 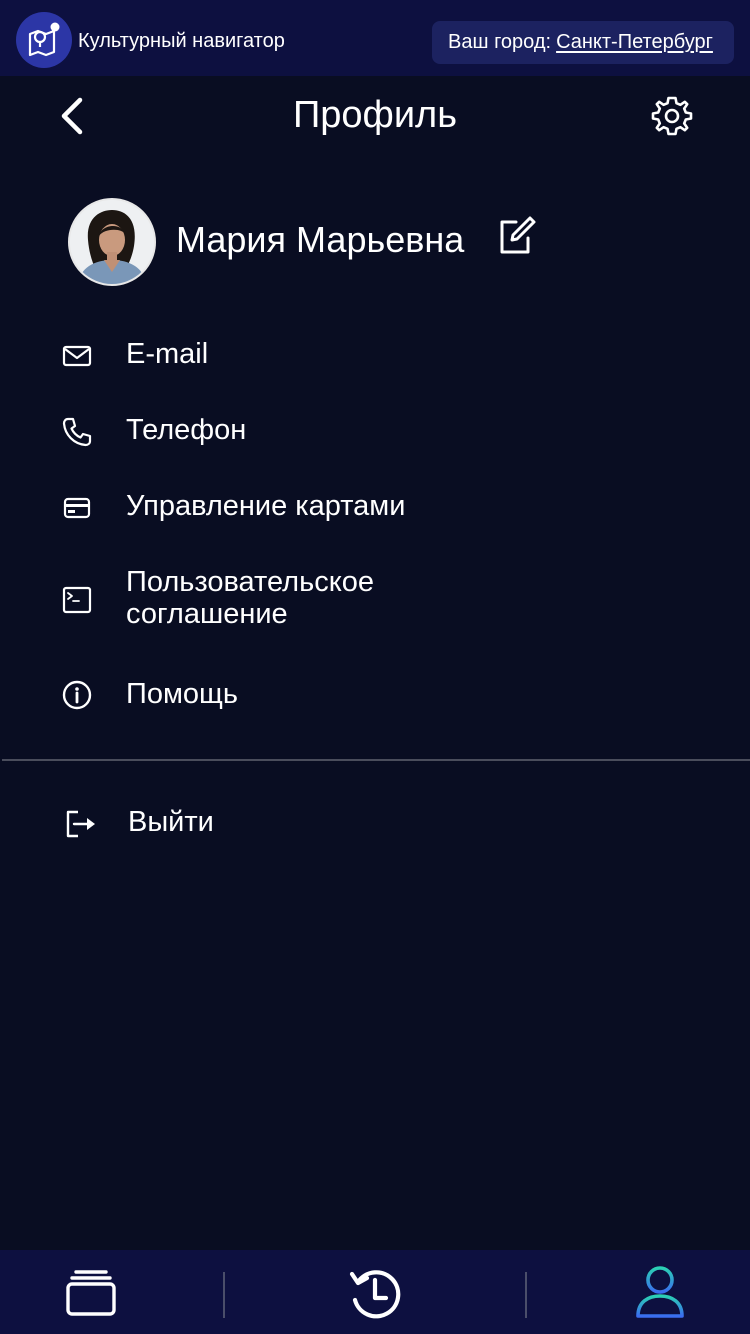 What do you see at coordinates (167, 354) in the screenshot?
I see `menu-item-label: E-mail` at bounding box center [167, 354].